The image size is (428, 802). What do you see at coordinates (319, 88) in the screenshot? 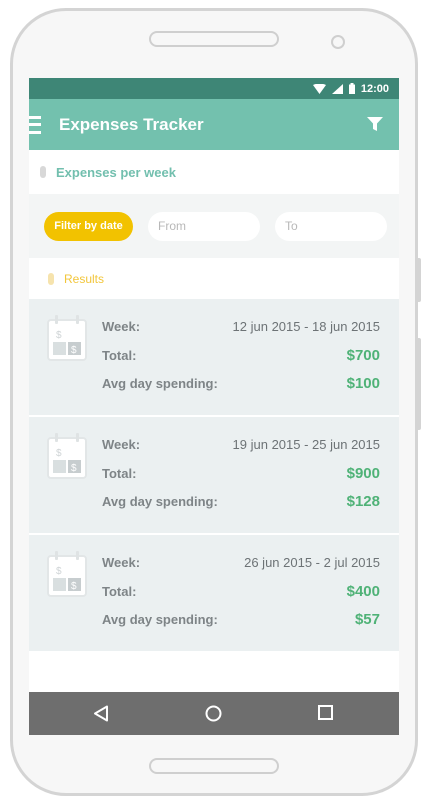
I see `wifi-icon` at bounding box center [319, 88].